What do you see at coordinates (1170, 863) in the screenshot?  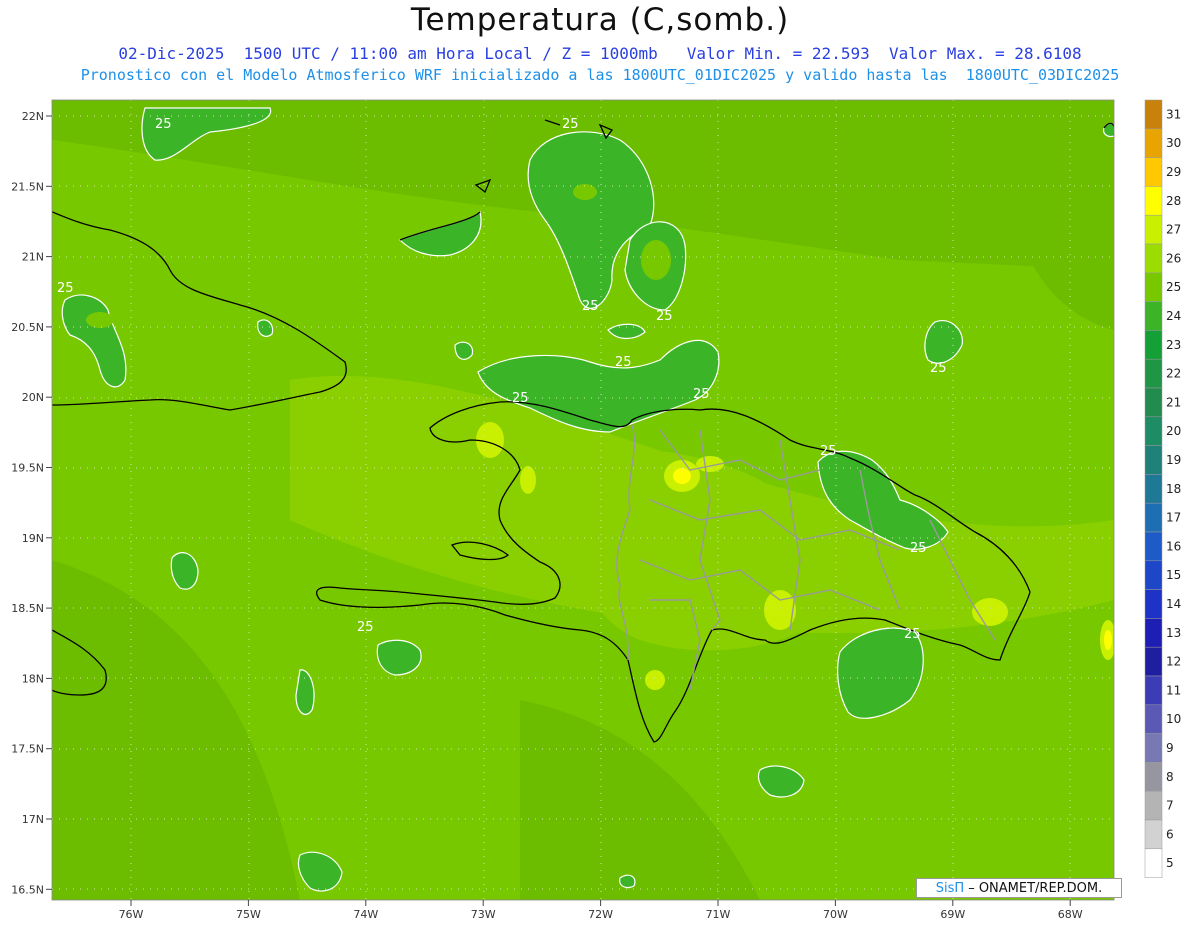 I see `colorbar-label: 5` at bounding box center [1170, 863].